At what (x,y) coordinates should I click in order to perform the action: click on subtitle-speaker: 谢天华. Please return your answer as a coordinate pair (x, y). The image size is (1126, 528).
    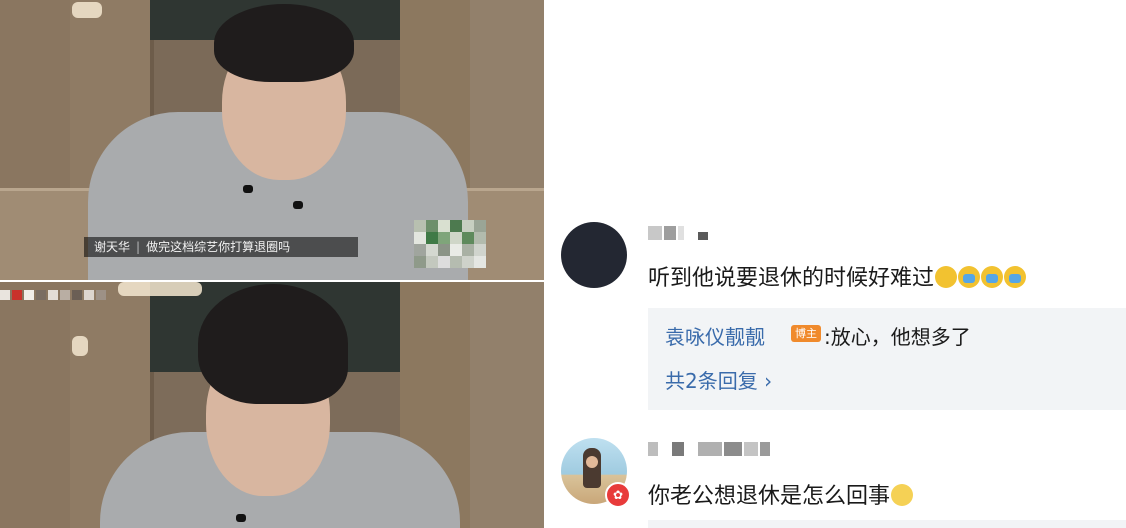
    Looking at the image, I should click on (112, 247).